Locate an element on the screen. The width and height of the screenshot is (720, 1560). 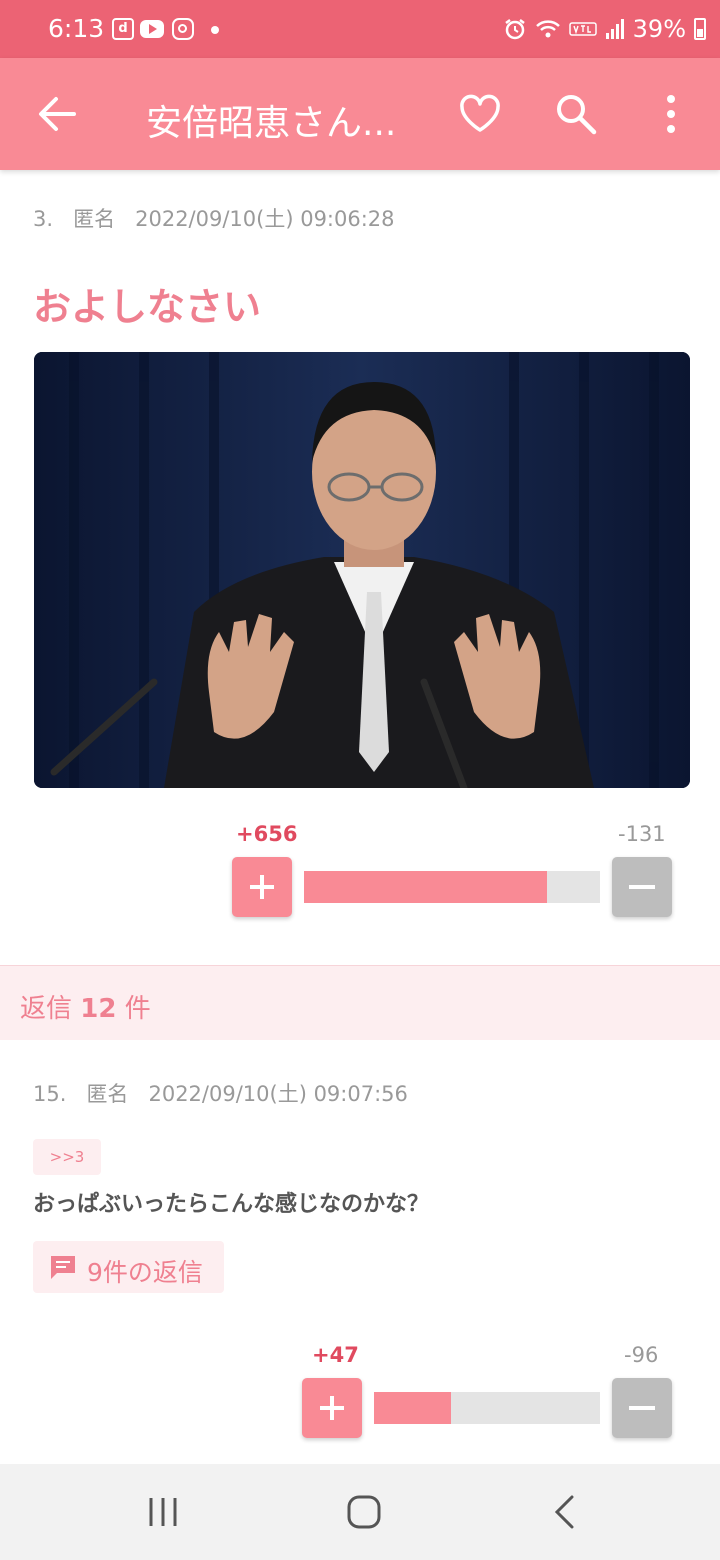
reply-meta: 15. 匿名 2022/09/10(土) 09:07:56 is located at coordinates (220, 1093).